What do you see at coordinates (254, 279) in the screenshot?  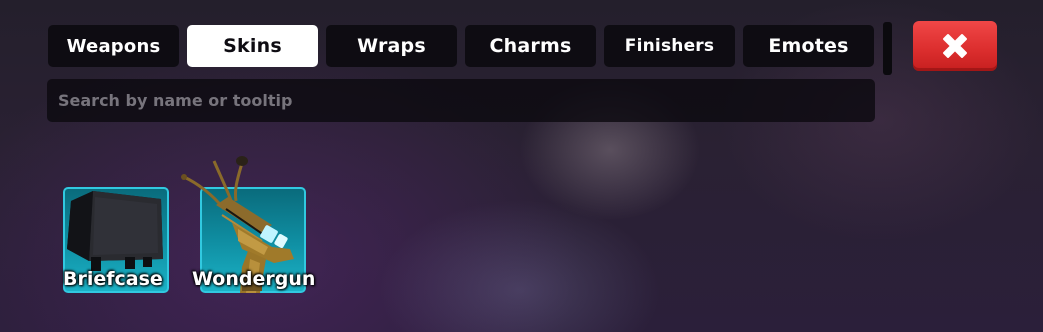 I see `item-label-wondergun: Wondergun` at bounding box center [254, 279].